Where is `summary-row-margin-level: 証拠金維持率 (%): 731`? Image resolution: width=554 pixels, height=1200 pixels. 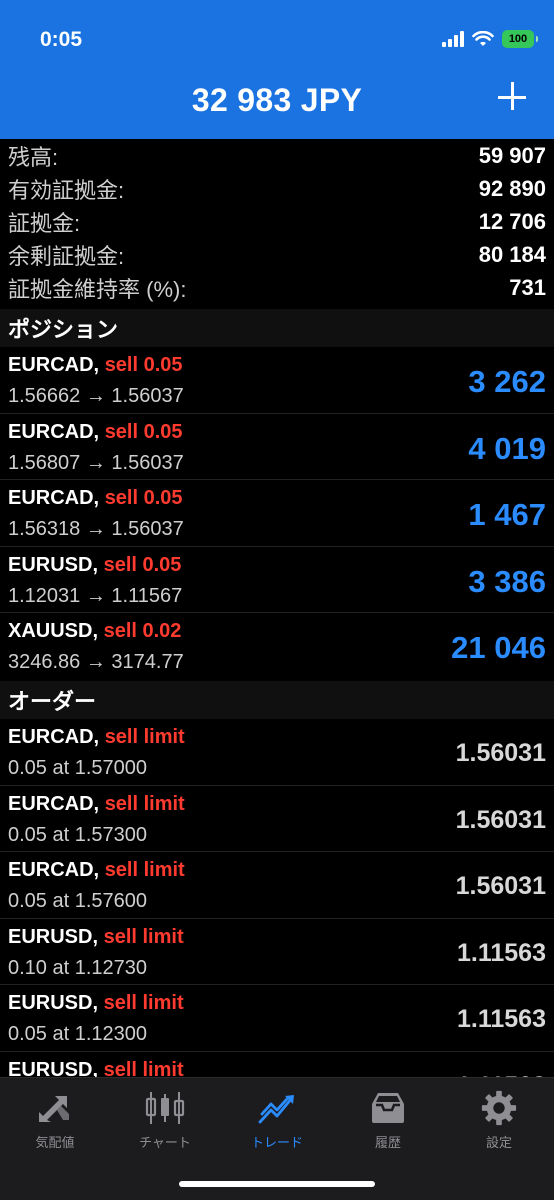 summary-row-margin-level: 証拠金維持率 (%): 731 is located at coordinates (277, 287).